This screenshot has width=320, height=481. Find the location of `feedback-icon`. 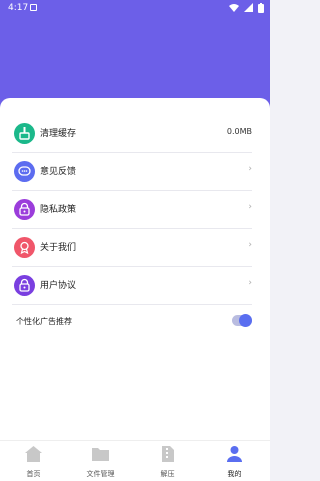

feedback-icon is located at coordinates (24, 171).